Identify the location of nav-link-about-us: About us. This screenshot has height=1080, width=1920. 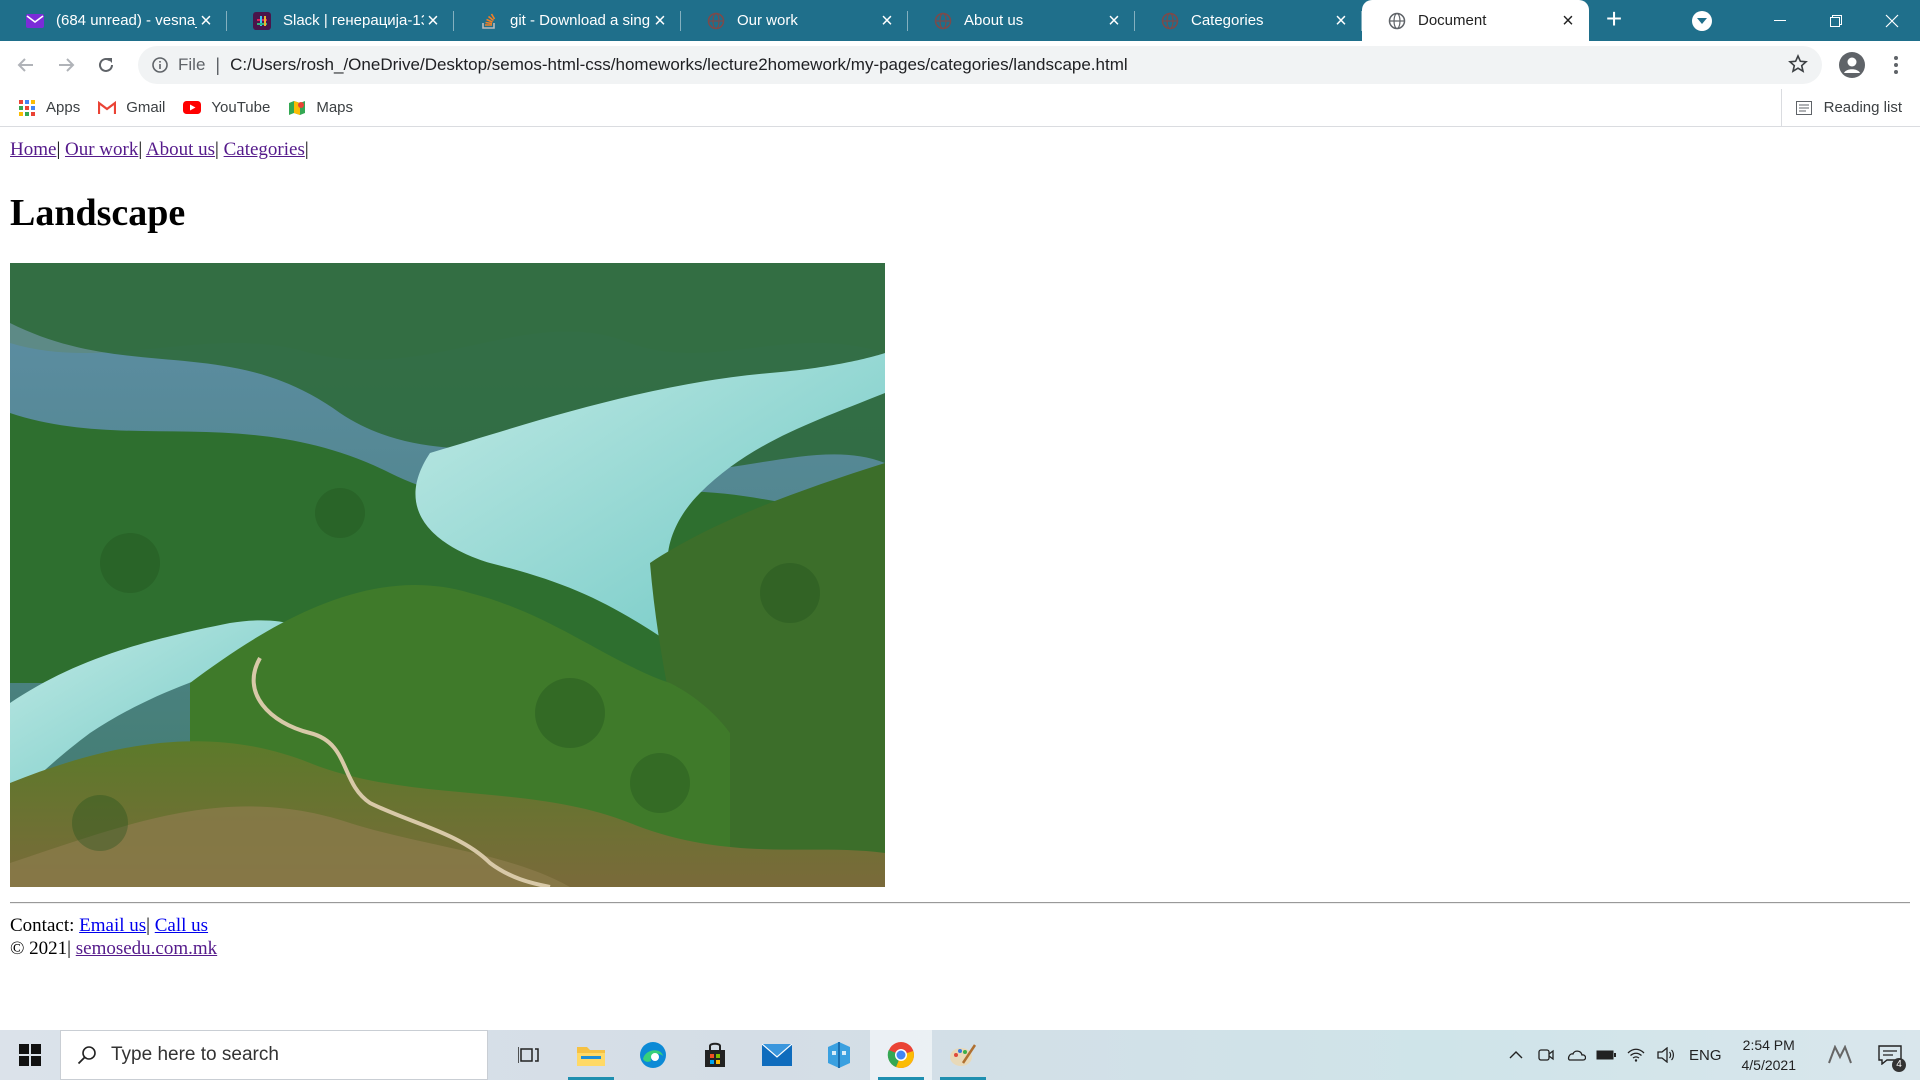
(180, 149).